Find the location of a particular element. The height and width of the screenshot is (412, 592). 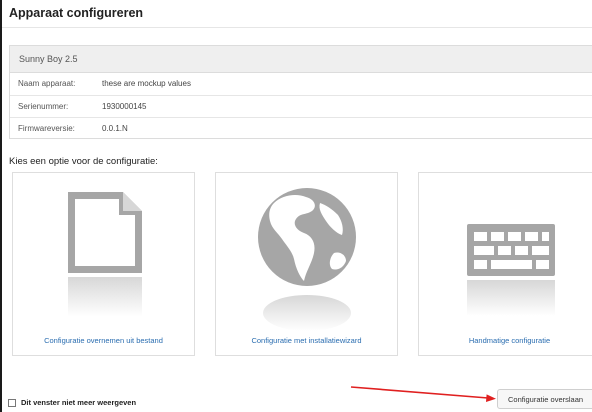

skip-configuration-button: Configuratie overslaan is located at coordinates (544, 399).